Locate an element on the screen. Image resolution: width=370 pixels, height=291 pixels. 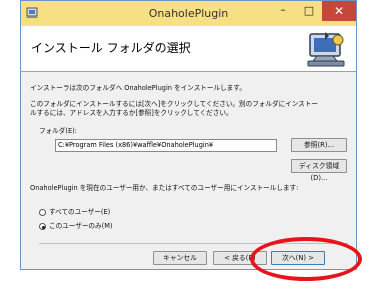
radio-all-users-label: すべてのユーザー(E) is located at coordinates (79, 212).